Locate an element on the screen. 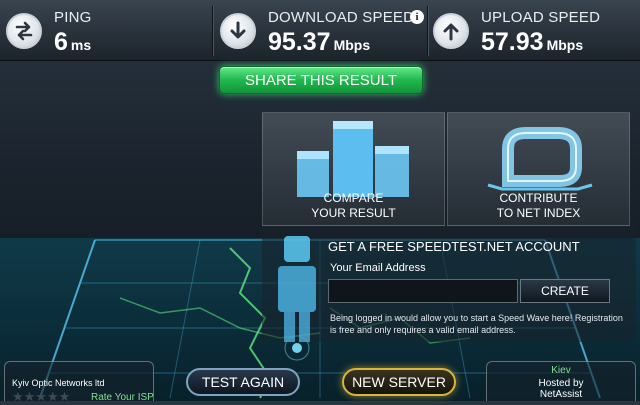  upload-value: 57.93 Mbps is located at coordinates (532, 42).